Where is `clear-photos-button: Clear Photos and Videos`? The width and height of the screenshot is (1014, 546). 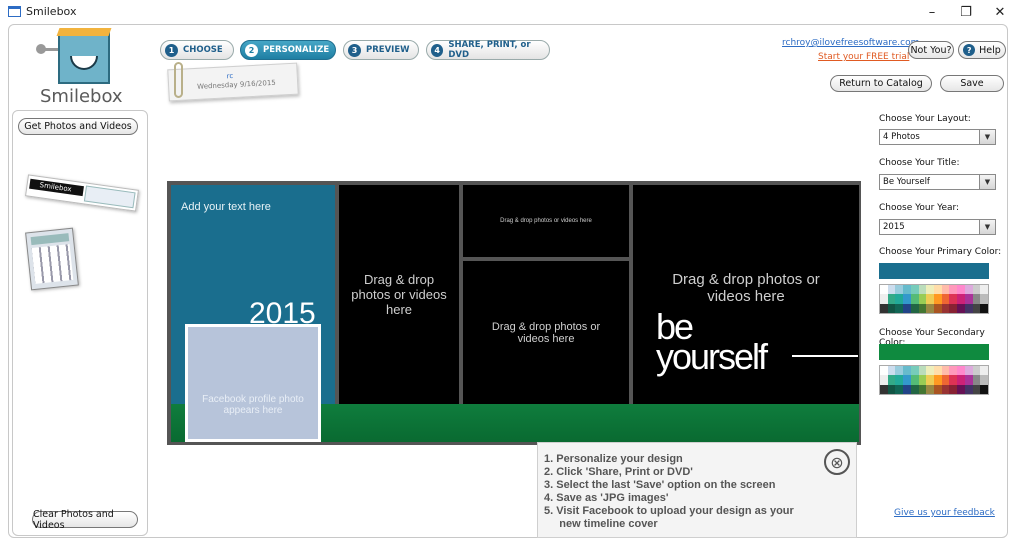 clear-photos-button: Clear Photos and Videos is located at coordinates (85, 520).